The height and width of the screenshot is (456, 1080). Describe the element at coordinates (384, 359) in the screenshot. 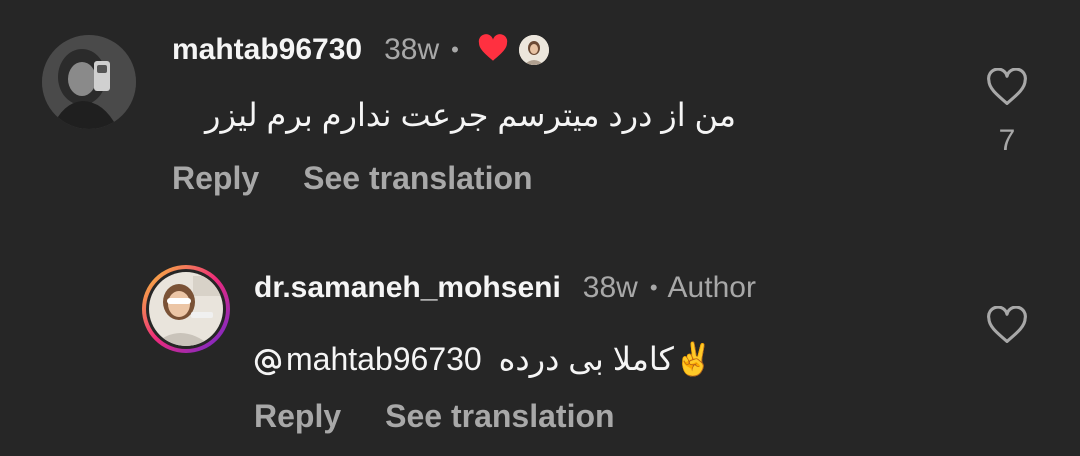

I see `mention-username: mahtab96730` at that location.